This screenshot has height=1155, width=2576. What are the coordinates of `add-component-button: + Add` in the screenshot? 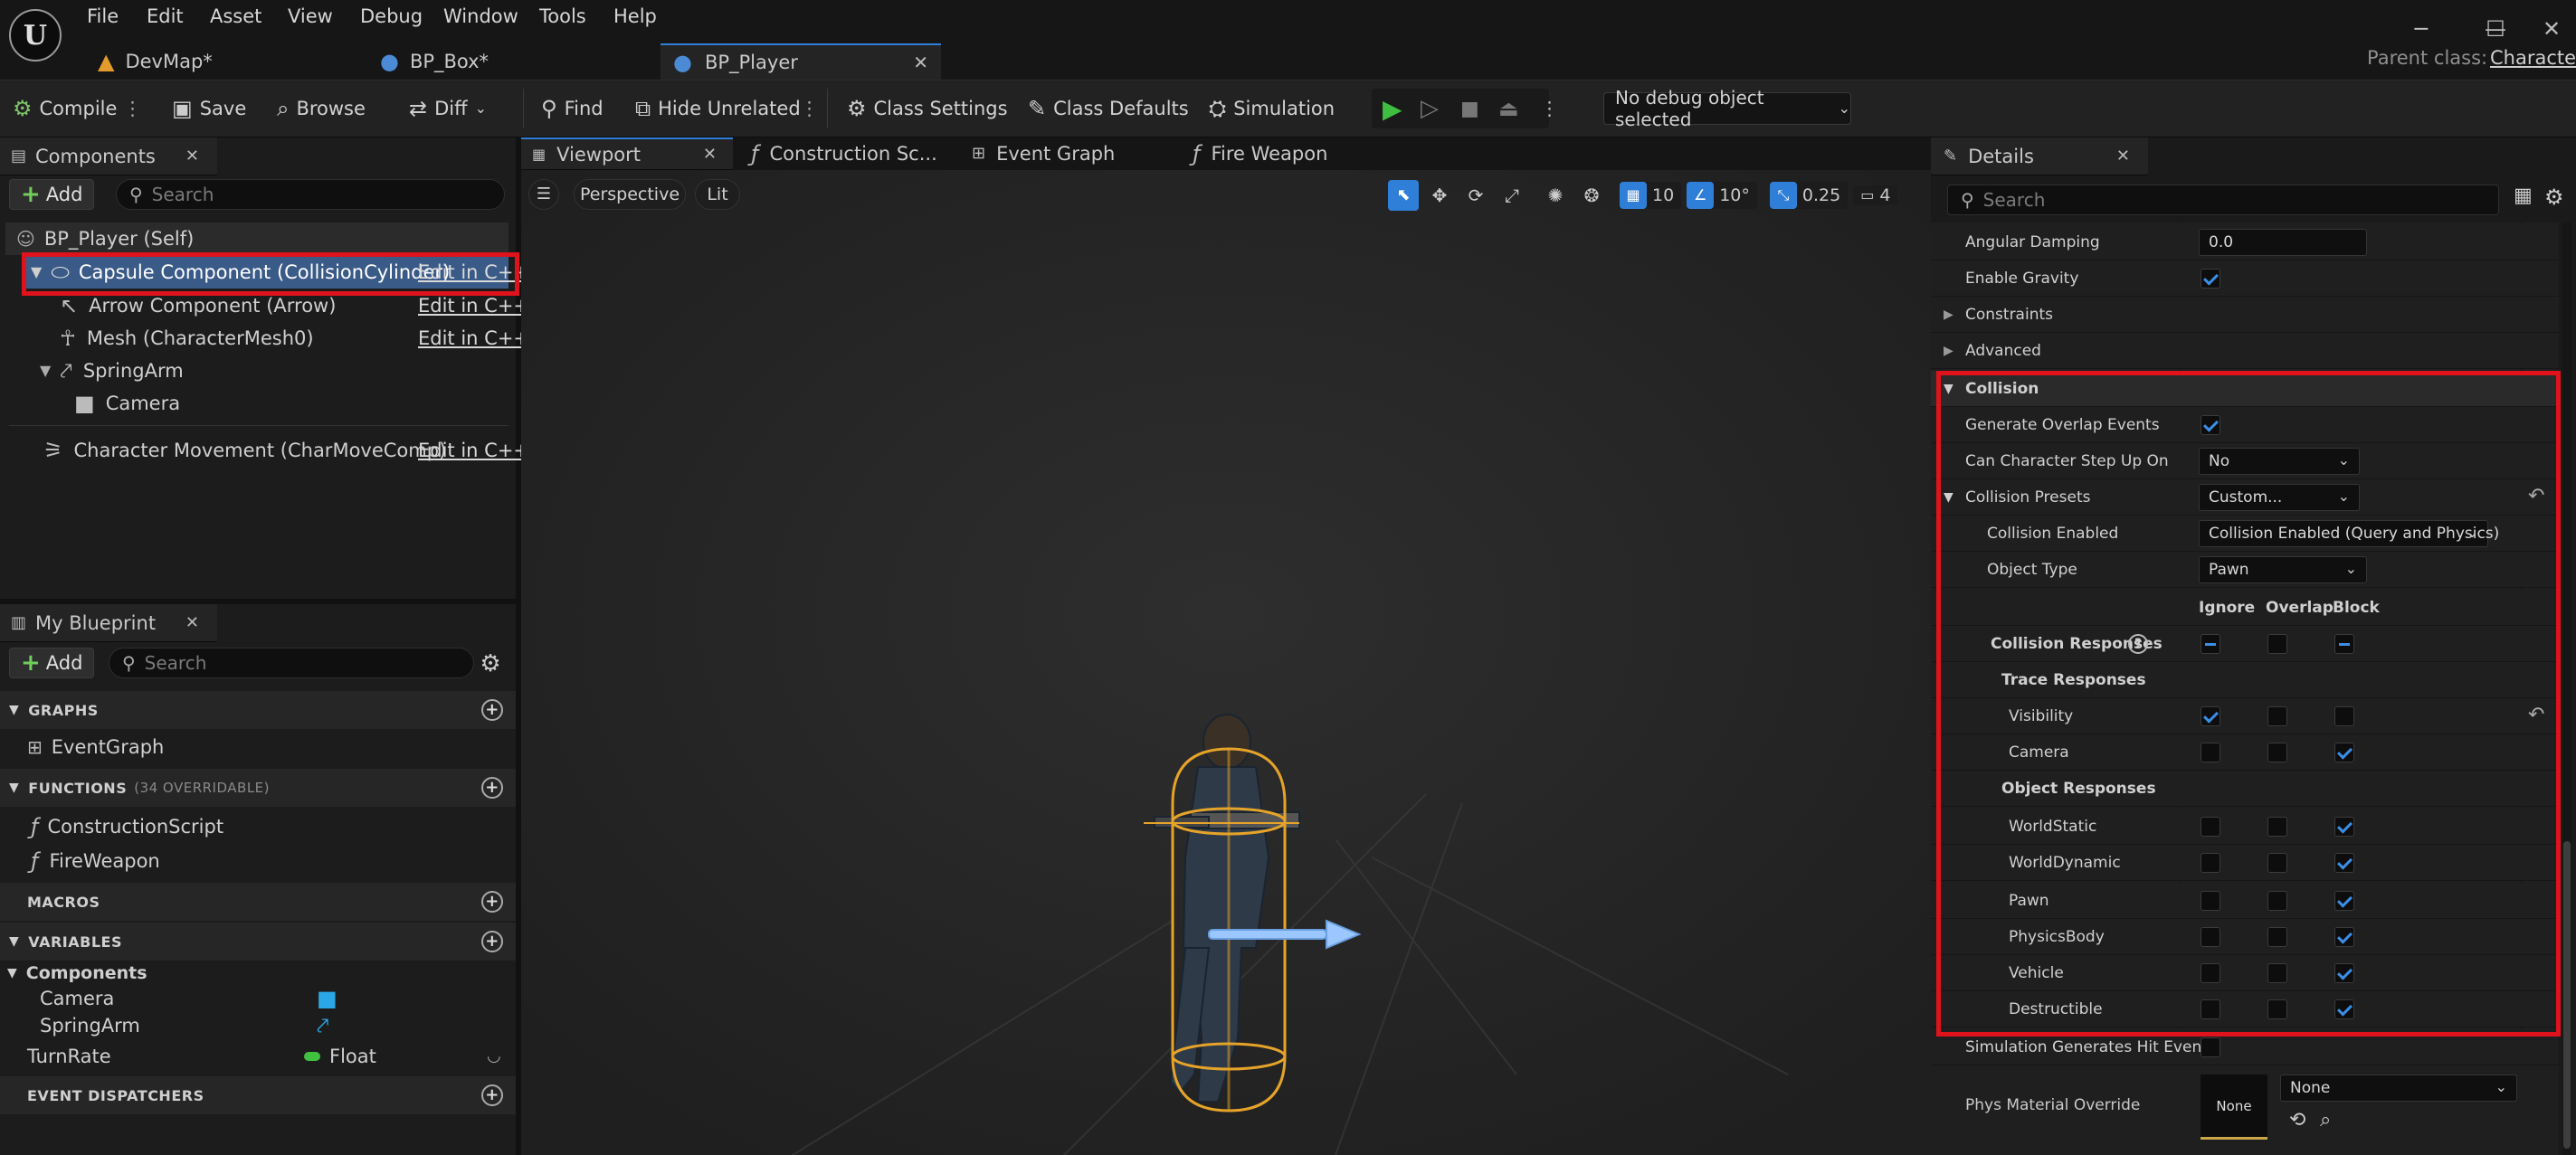 It's located at (52, 194).